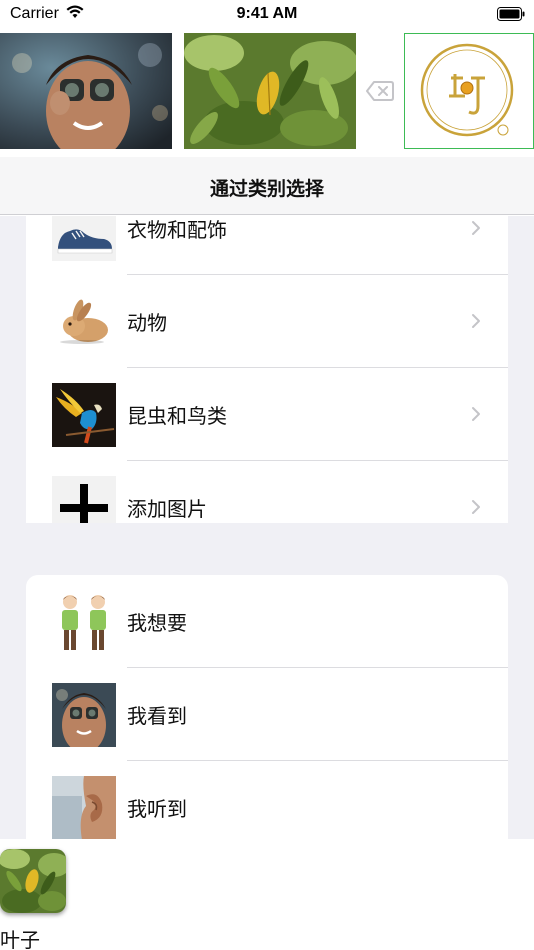  Describe the element at coordinates (157, 623) in the screenshot. I see `phrase-label: 我想要` at that location.